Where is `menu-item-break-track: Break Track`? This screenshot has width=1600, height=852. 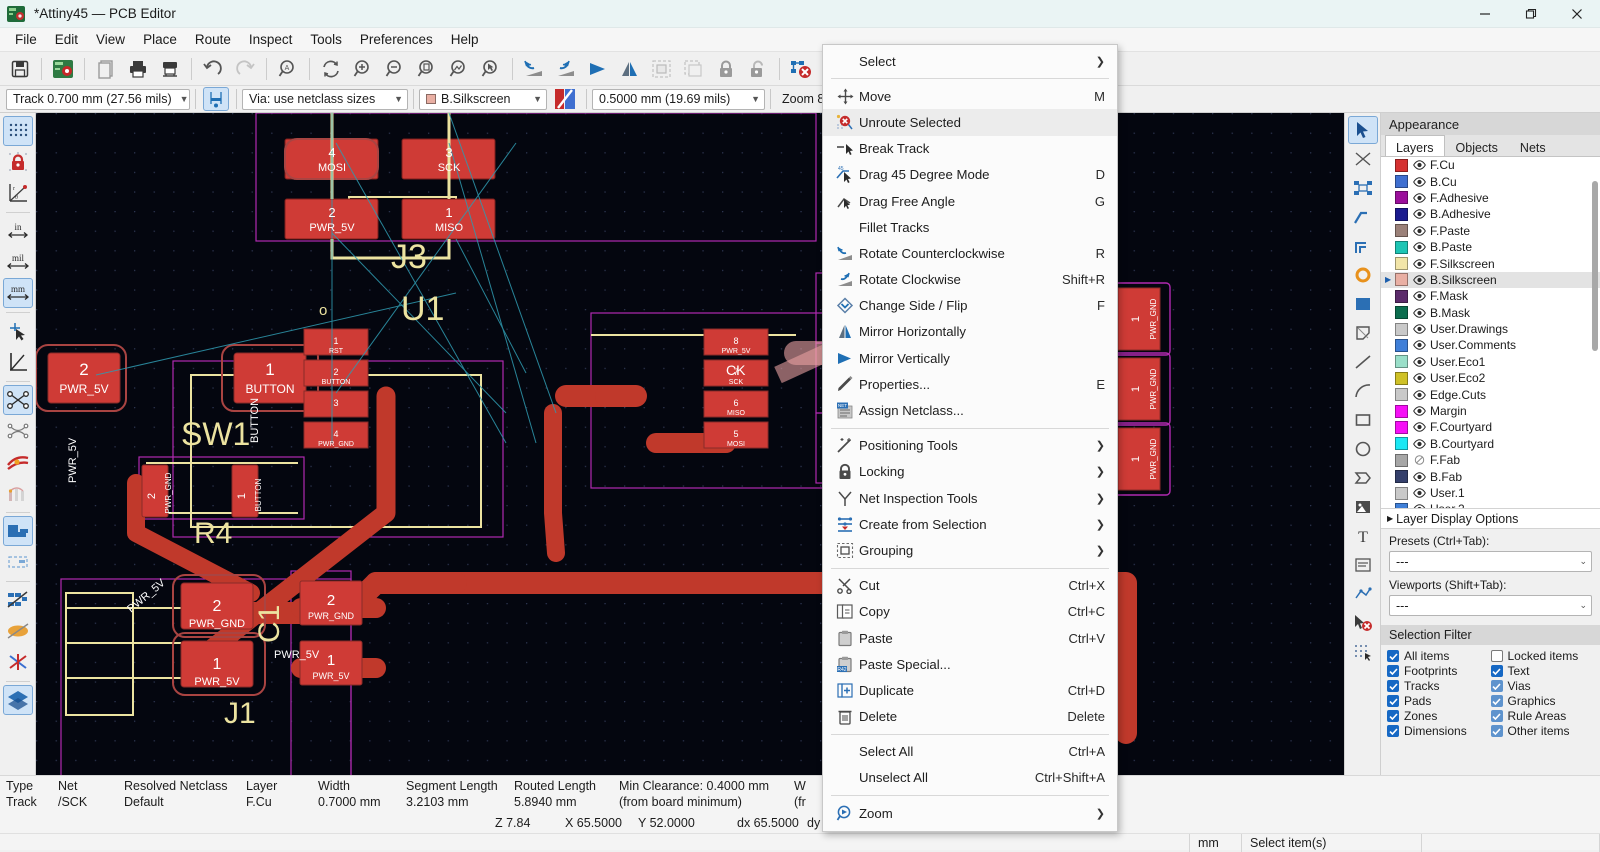 menu-item-break-track: Break Track is located at coordinates (970, 149).